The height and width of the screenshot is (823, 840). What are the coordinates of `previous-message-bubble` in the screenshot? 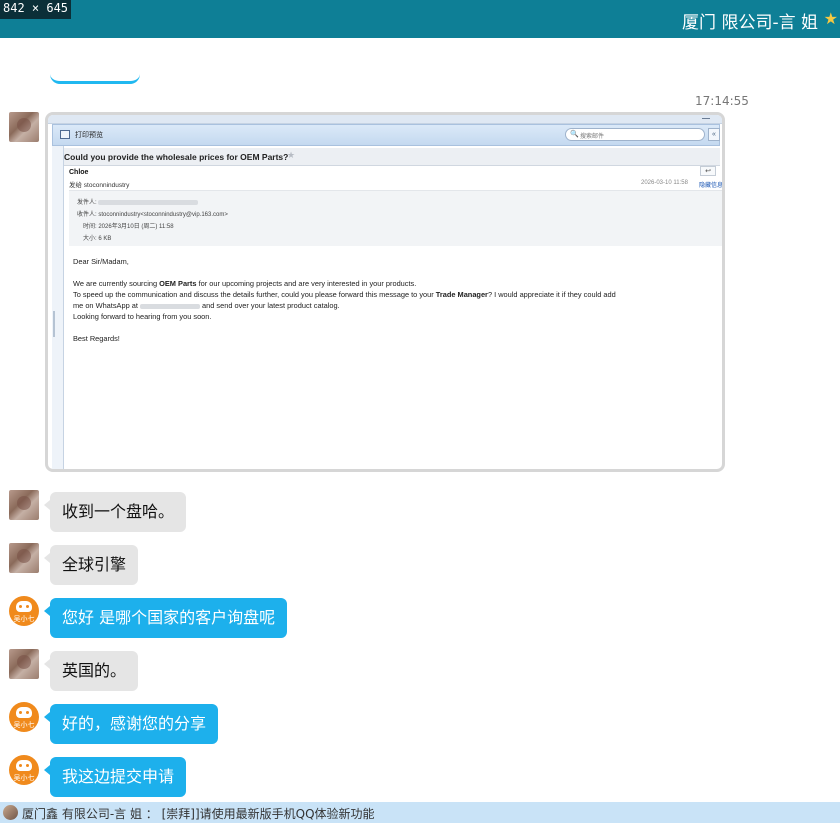 It's located at (95, 78).